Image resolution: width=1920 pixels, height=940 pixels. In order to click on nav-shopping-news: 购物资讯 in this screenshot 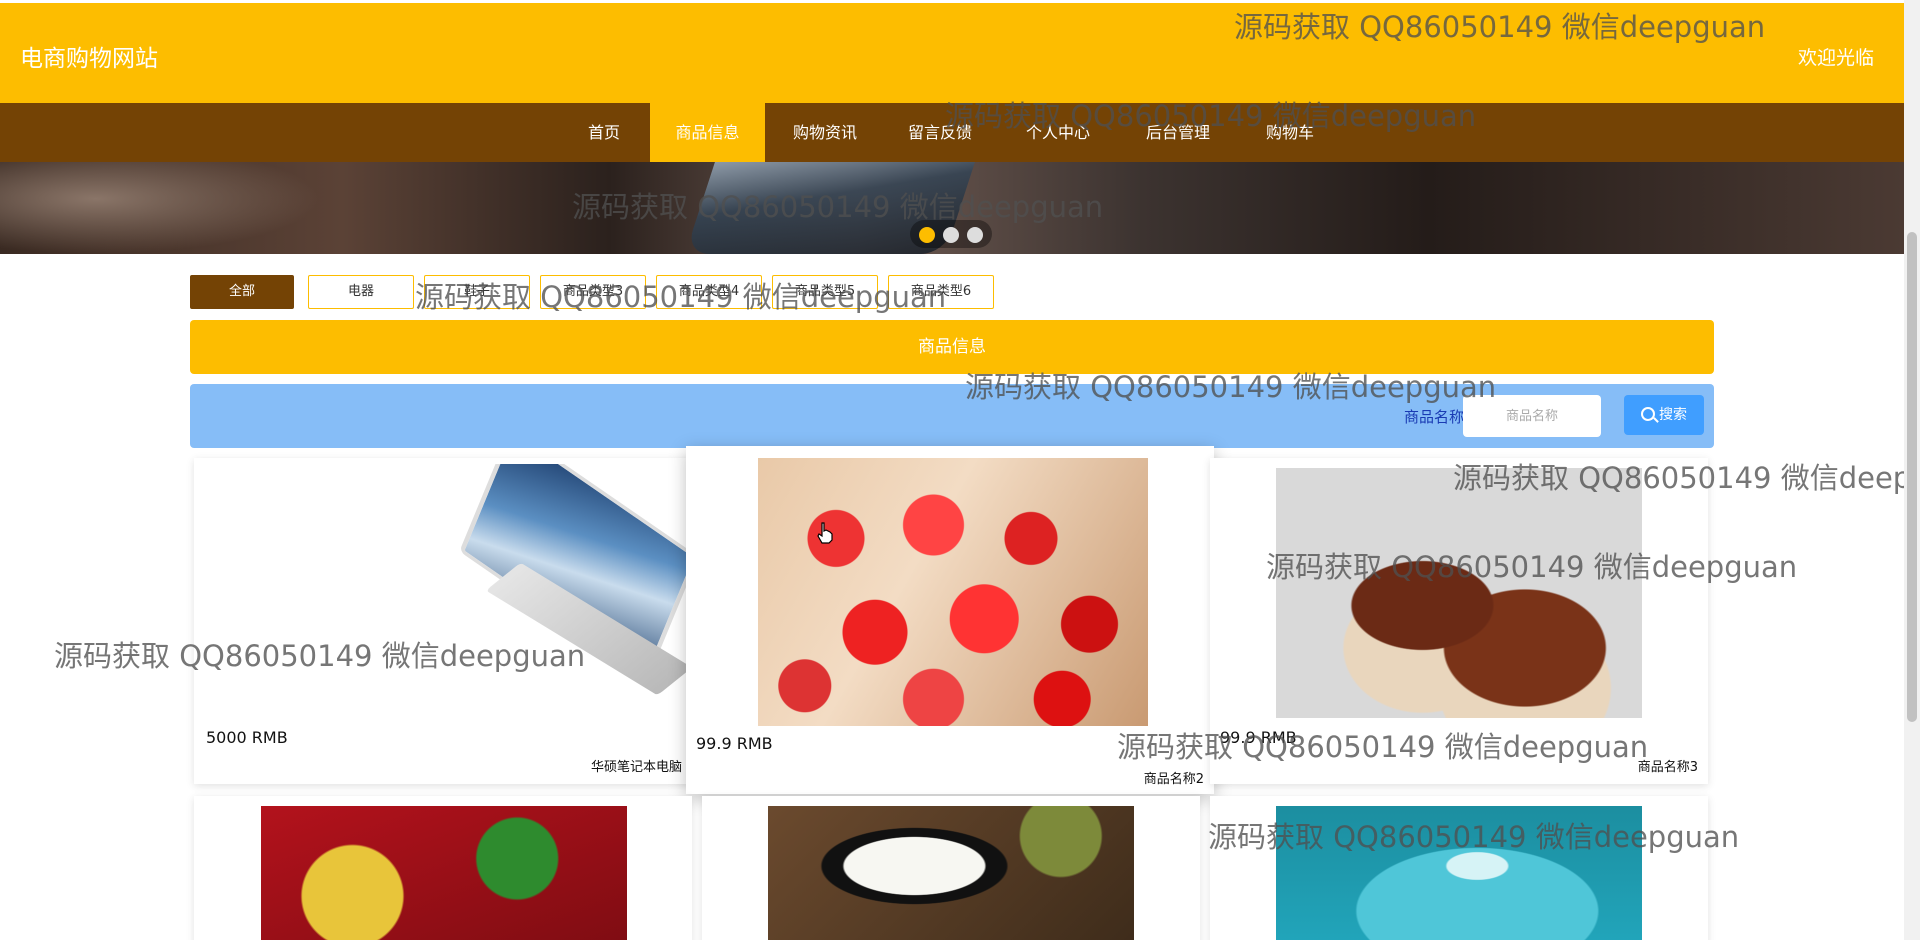, I will do `click(825, 132)`.